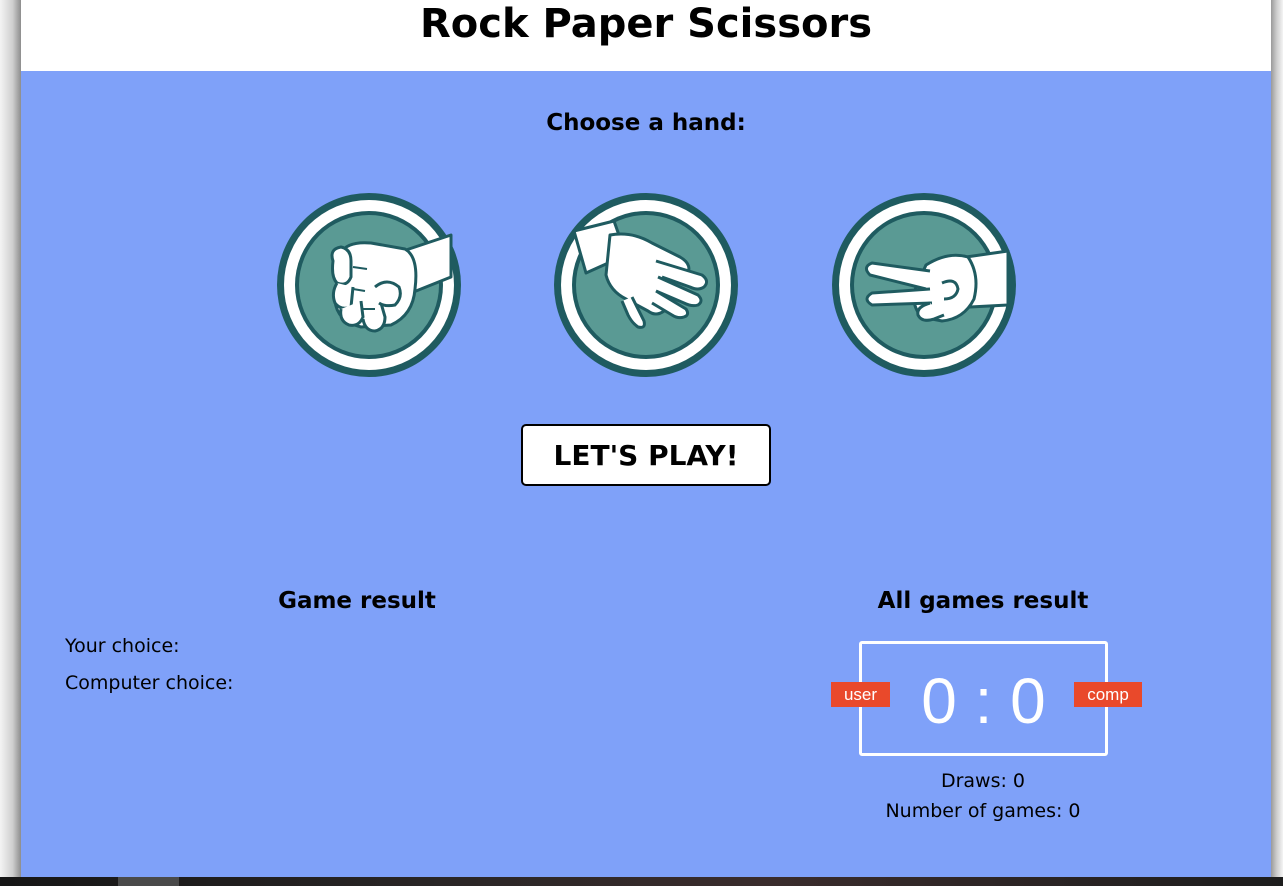  What do you see at coordinates (983, 811) in the screenshot?
I see `games-count: Number of games: 0` at bounding box center [983, 811].